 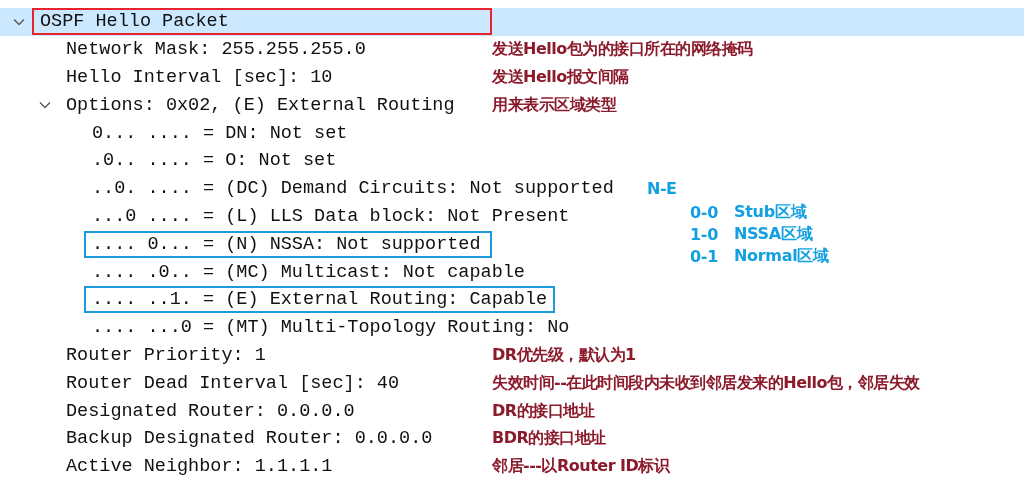 What do you see at coordinates (199, 77) in the screenshot?
I see `tree-item: Hello Interval [sec]: 10` at bounding box center [199, 77].